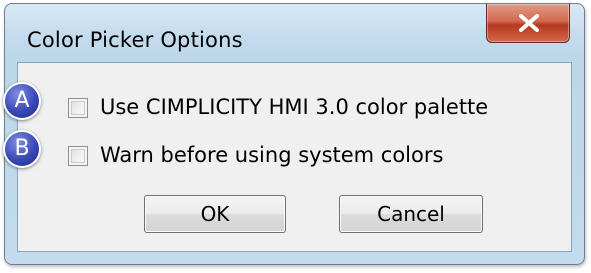 The width and height of the screenshot is (591, 273). What do you see at coordinates (411, 214) in the screenshot?
I see `cancel-button: Cancel` at bounding box center [411, 214].